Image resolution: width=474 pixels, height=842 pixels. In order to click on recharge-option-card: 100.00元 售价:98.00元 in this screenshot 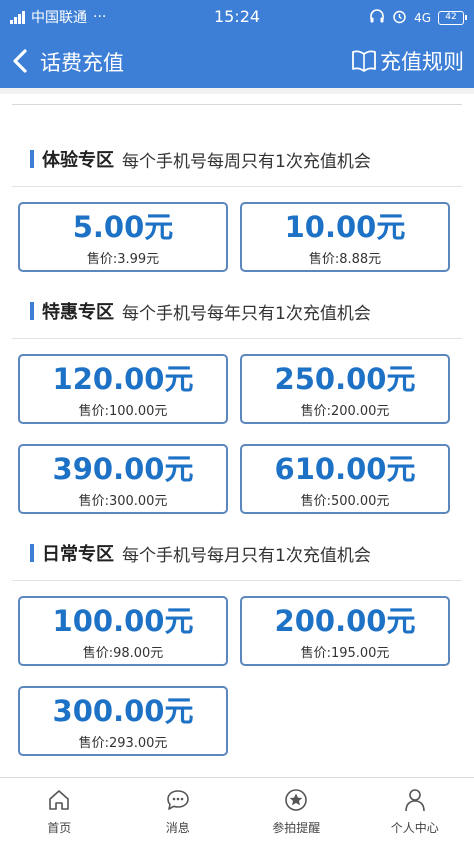, I will do `click(123, 631)`.